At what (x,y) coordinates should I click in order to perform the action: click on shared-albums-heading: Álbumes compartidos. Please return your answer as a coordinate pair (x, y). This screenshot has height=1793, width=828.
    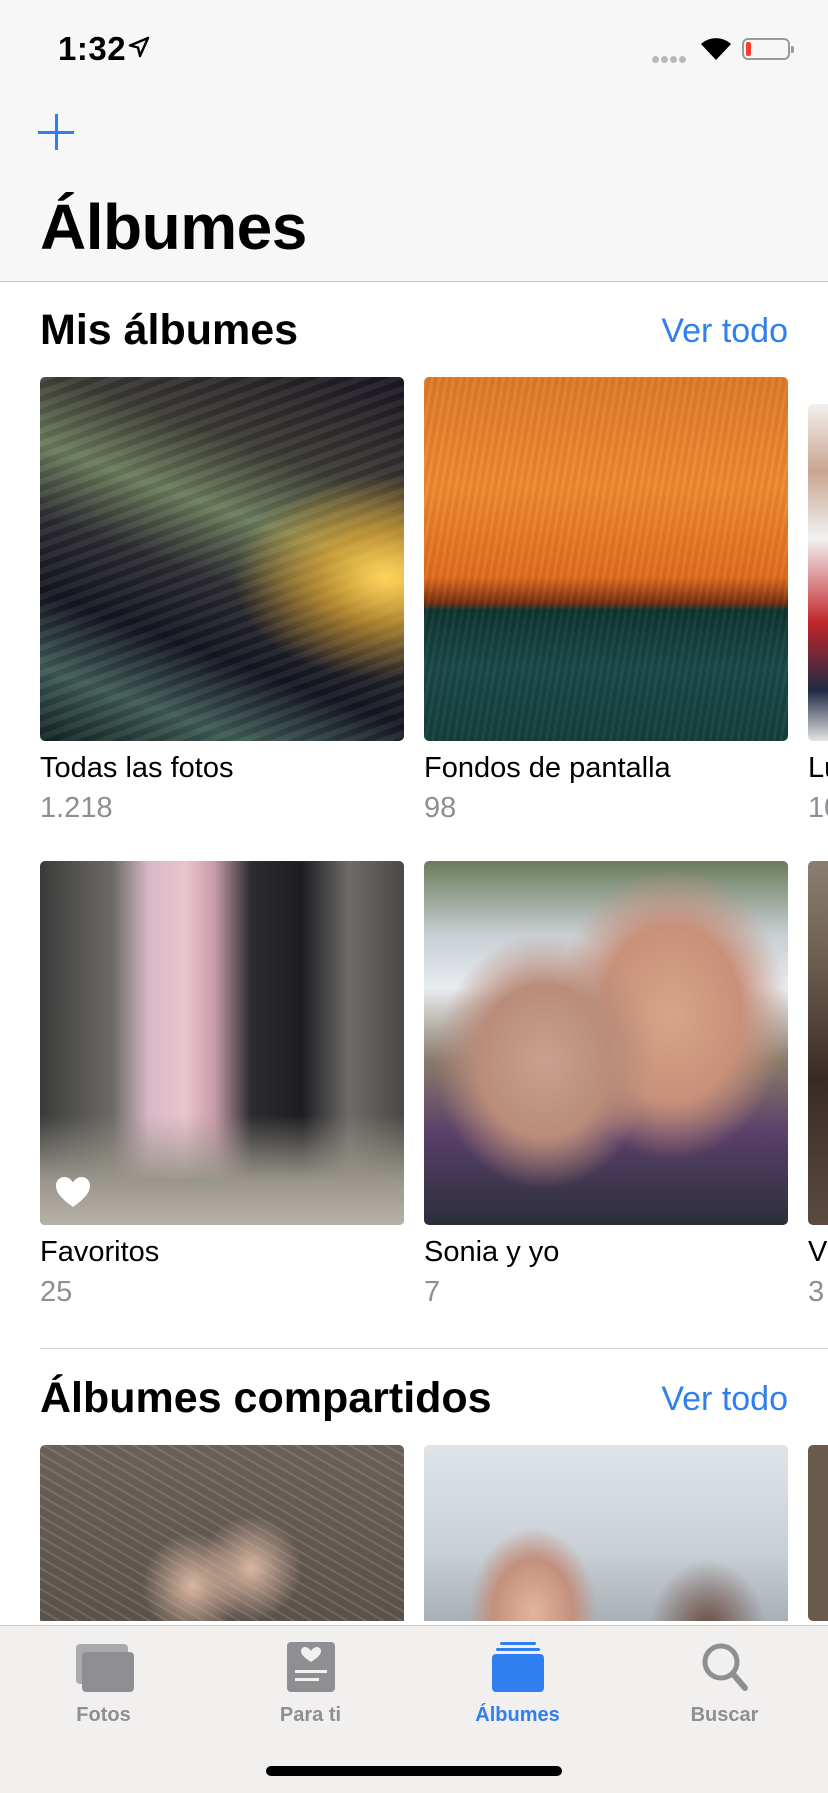
    Looking at the image, I should click on (266, 1398).